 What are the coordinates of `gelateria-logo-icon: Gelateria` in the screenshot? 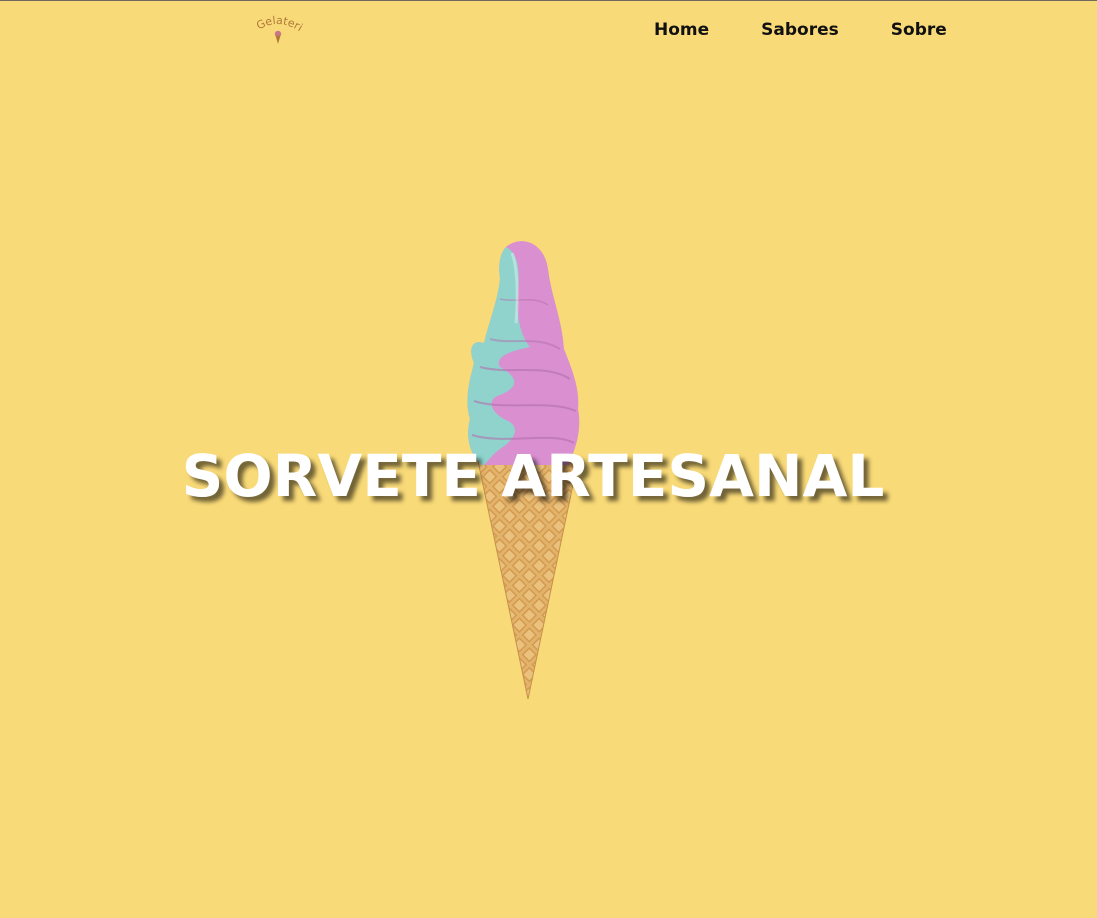 It's located at (278, 29).